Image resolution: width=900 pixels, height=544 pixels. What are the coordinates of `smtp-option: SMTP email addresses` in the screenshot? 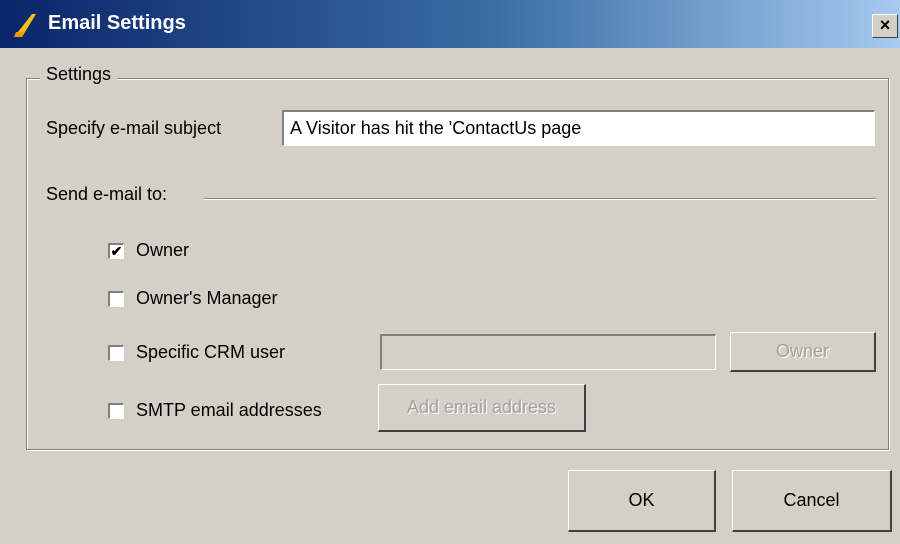 It's located at (215, 410).